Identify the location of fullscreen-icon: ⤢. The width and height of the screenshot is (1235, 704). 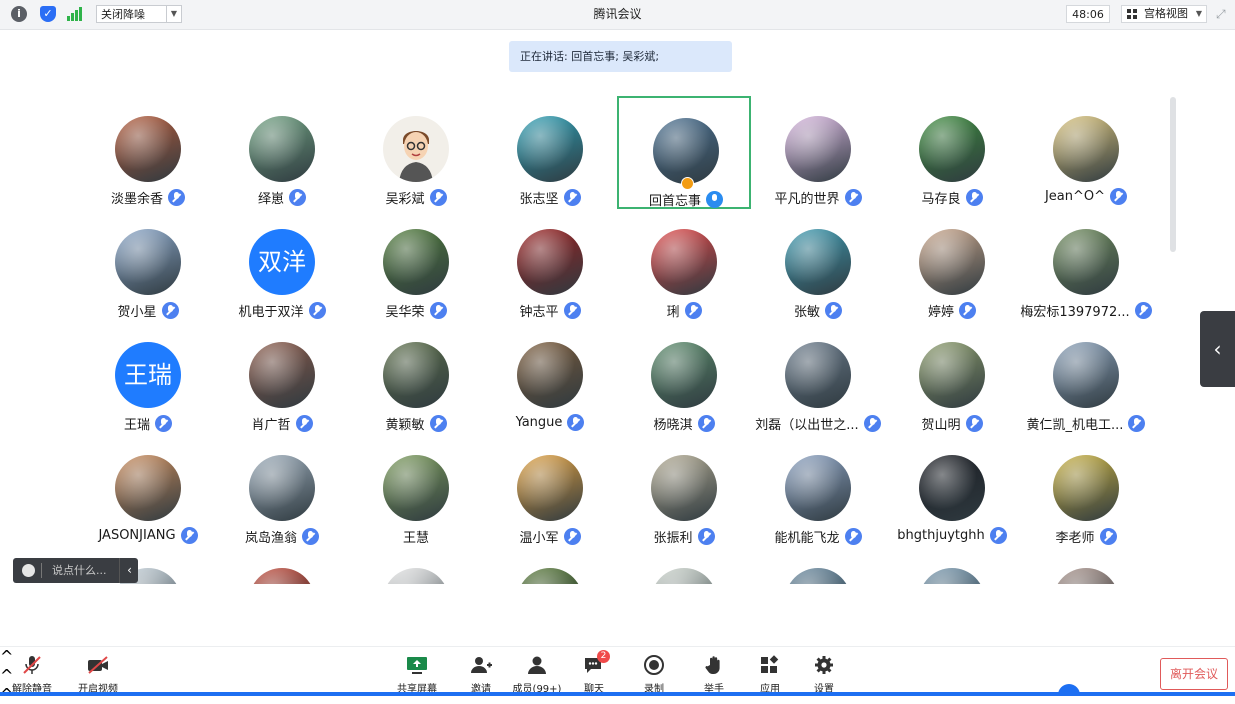
(1223, 14).